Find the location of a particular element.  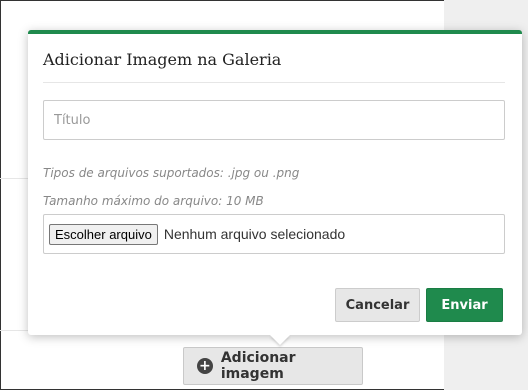

popover-arrow is located at coordinates (280, 340).